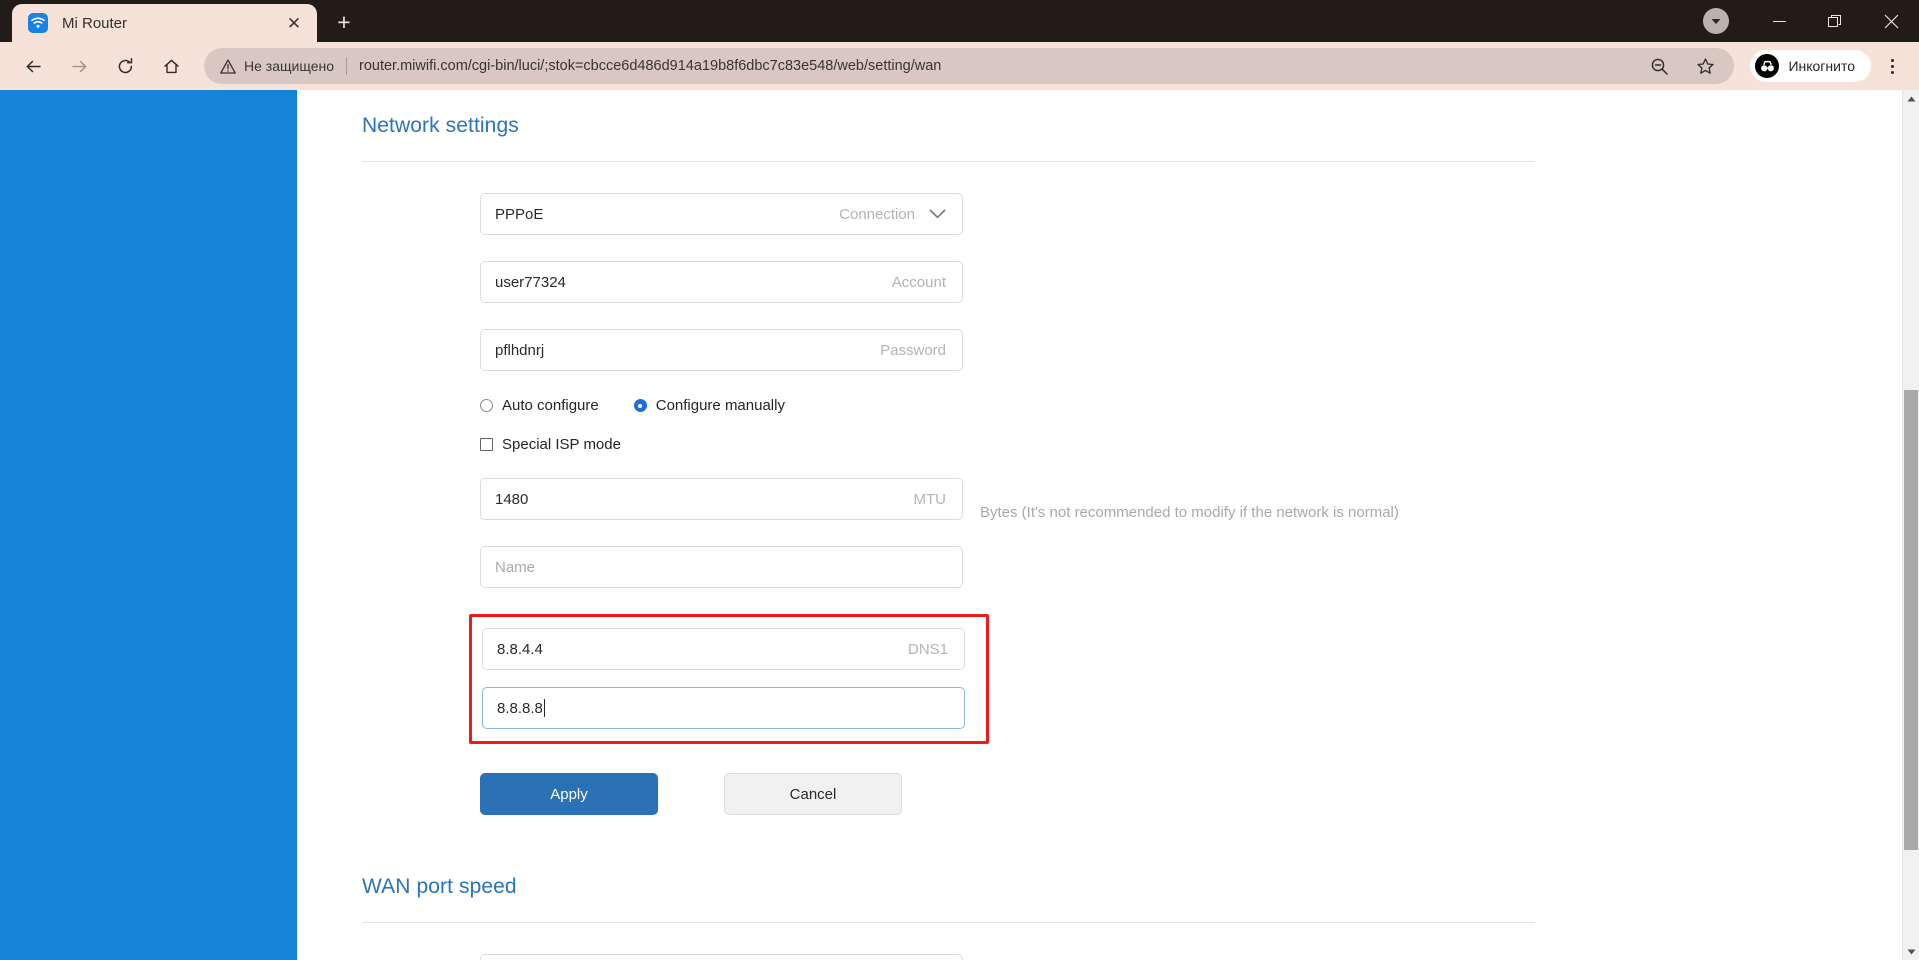 The width and height of the screenshot is (1919, 960). I want to click on checkbox-icon, so click(486, 444).